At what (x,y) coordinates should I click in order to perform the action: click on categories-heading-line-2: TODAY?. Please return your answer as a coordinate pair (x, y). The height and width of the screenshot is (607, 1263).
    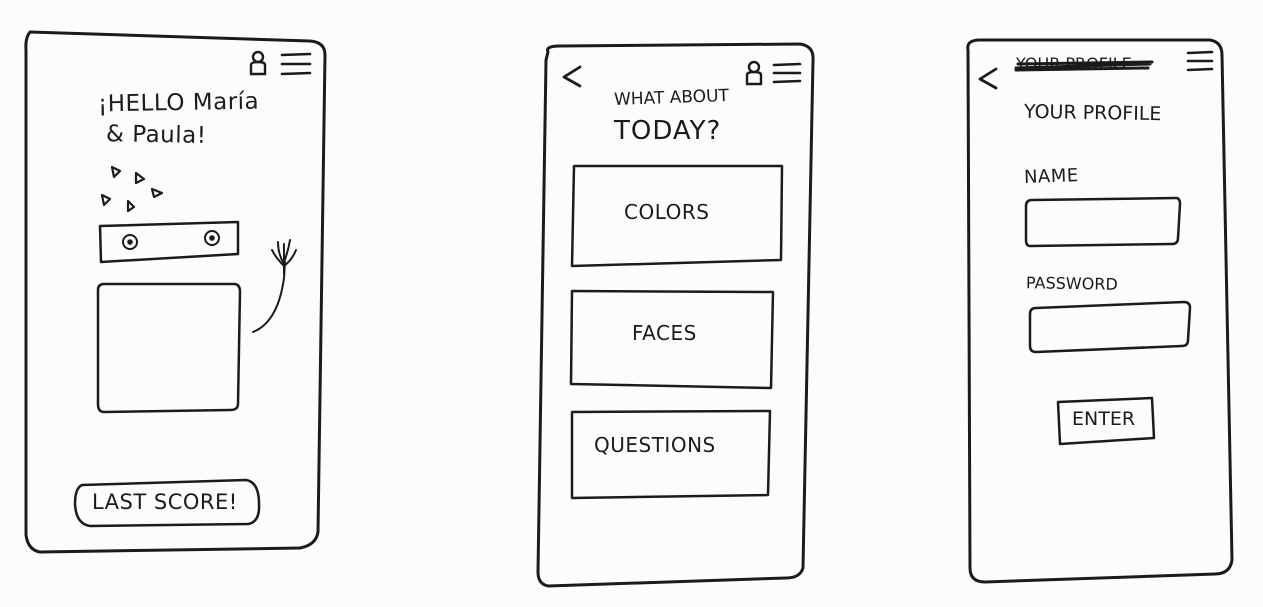
    Looking at the image, I should click on (668, 131).